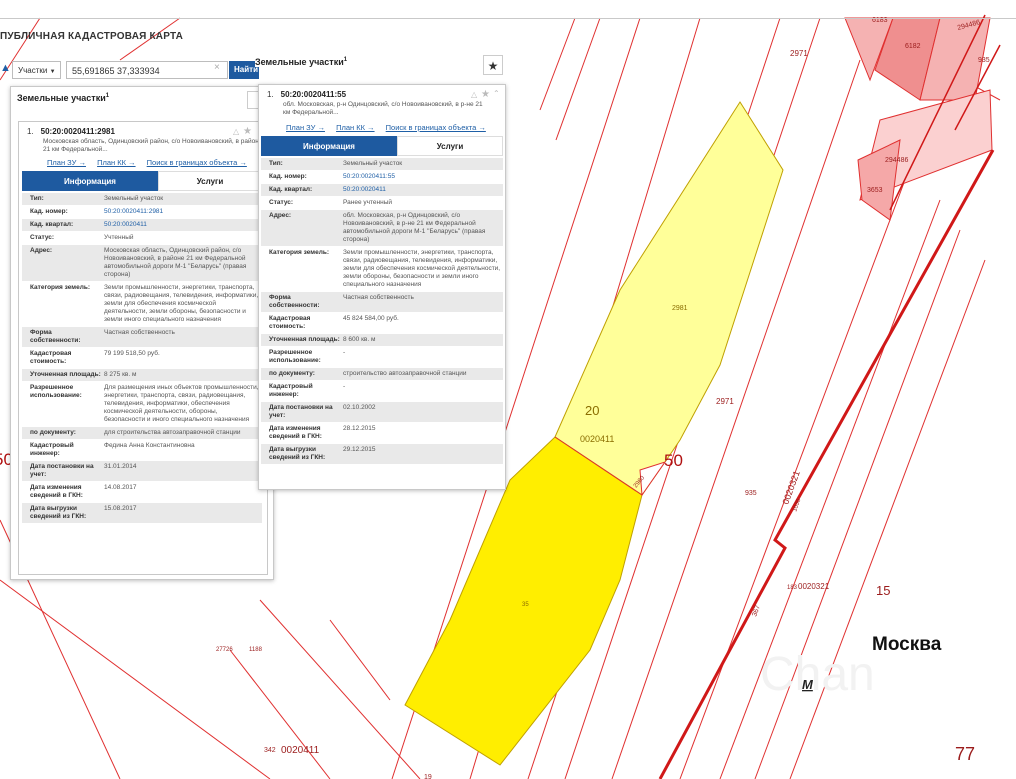  I want to click on row-value: 31.01.2014, so click(120, 466).